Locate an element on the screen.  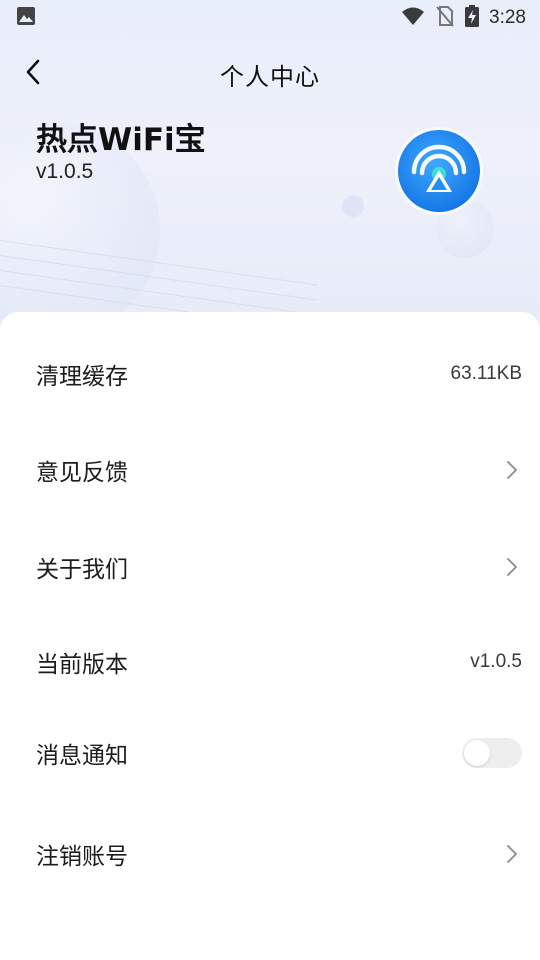
chevron-left-icon is located at coordinates (33, 74).